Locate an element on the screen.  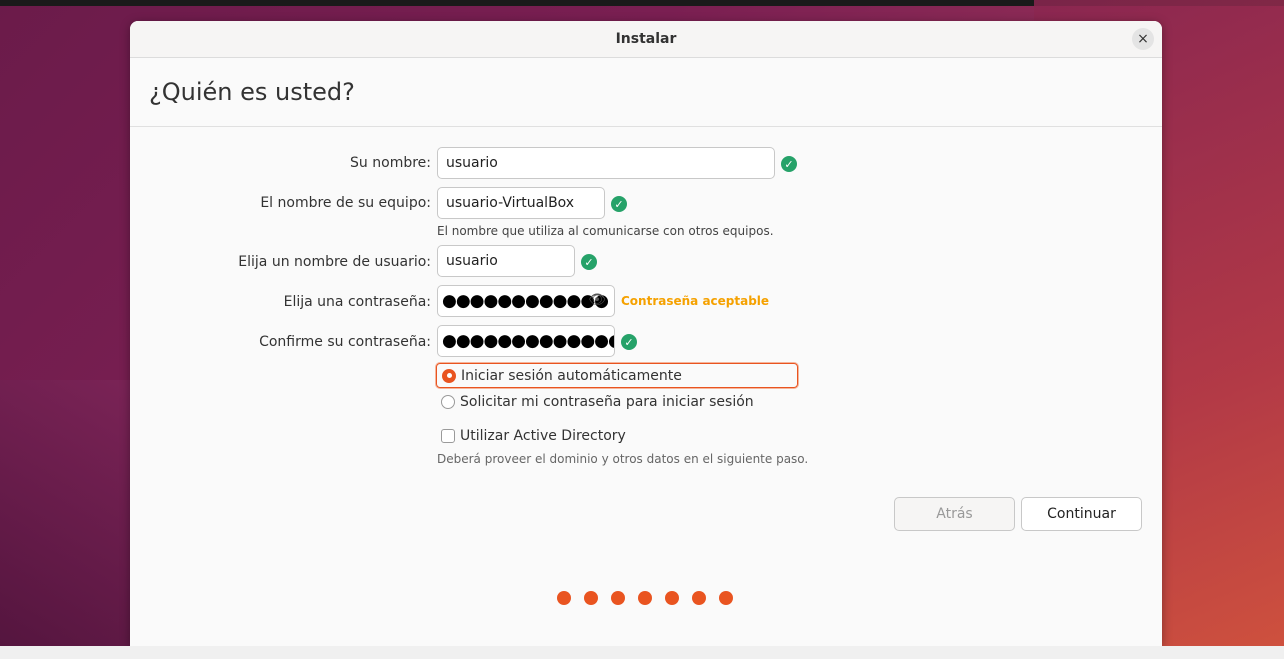
password-strength: Contraseña aceptable is located at coordinates (695, 301).